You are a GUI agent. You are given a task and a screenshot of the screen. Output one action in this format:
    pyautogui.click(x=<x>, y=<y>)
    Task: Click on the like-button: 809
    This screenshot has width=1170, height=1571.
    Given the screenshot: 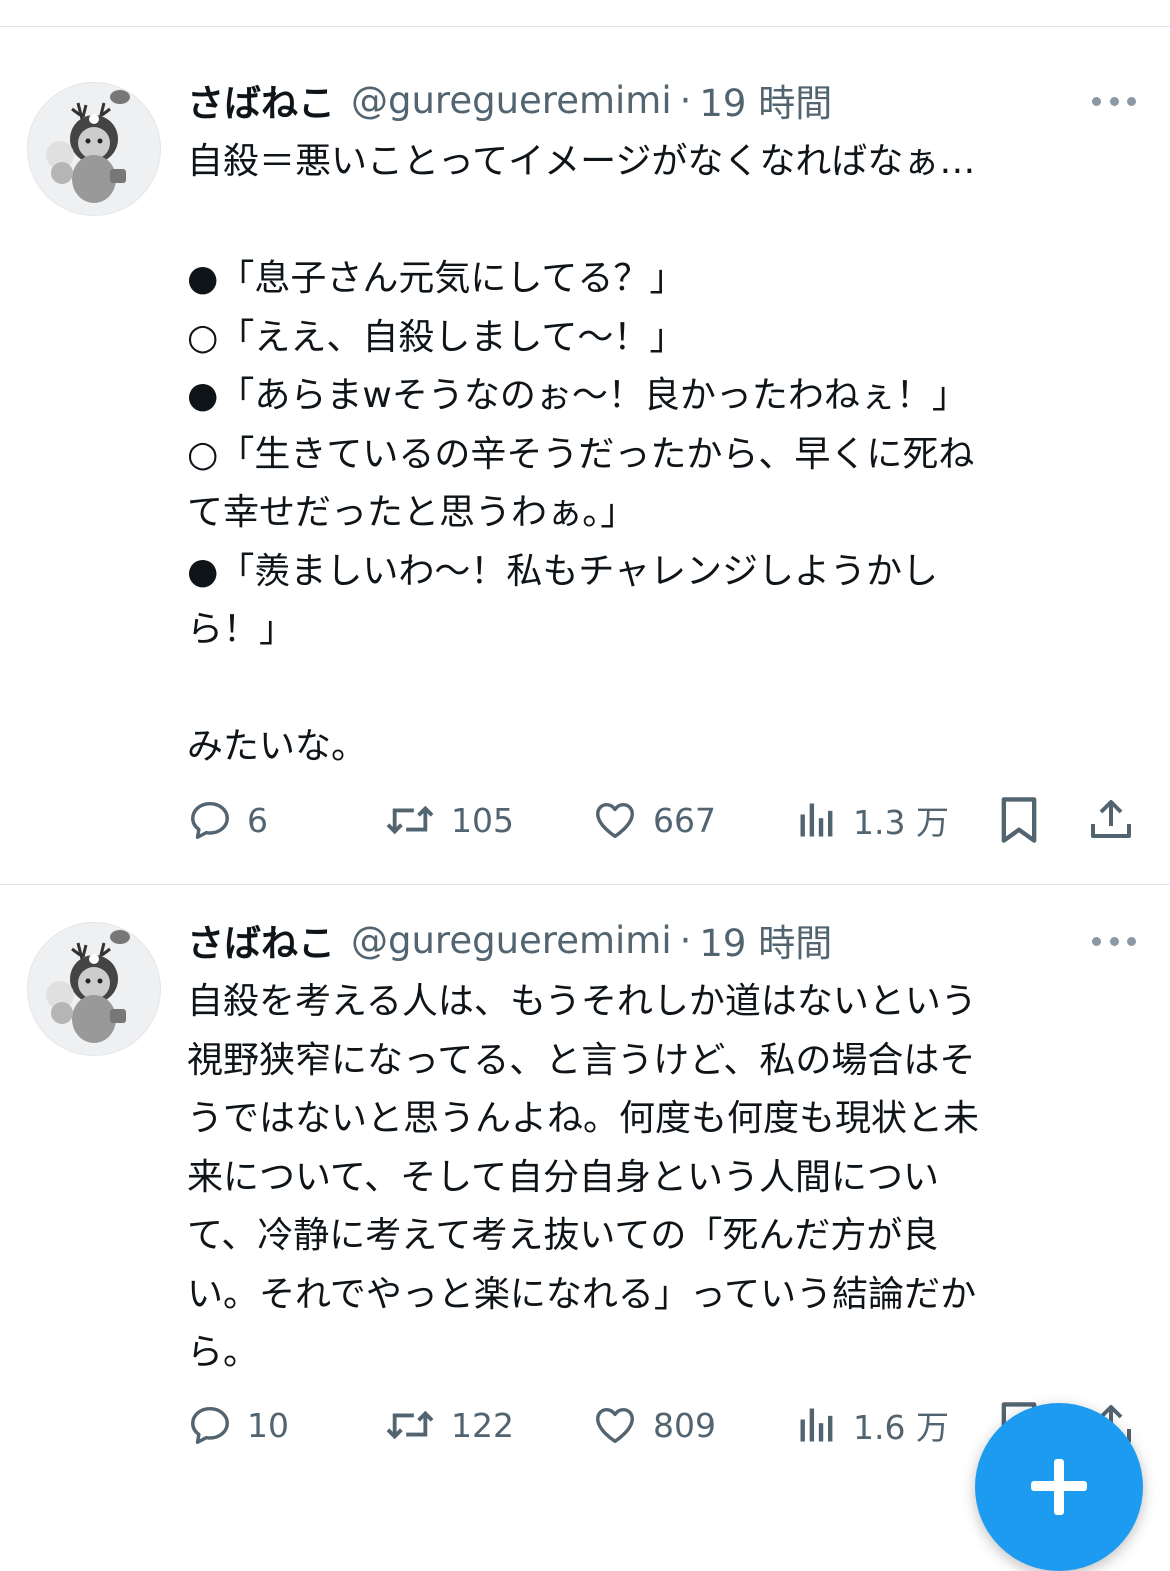 What is the action you would take?
    pyautogui.click(x=653, y=1425)
    